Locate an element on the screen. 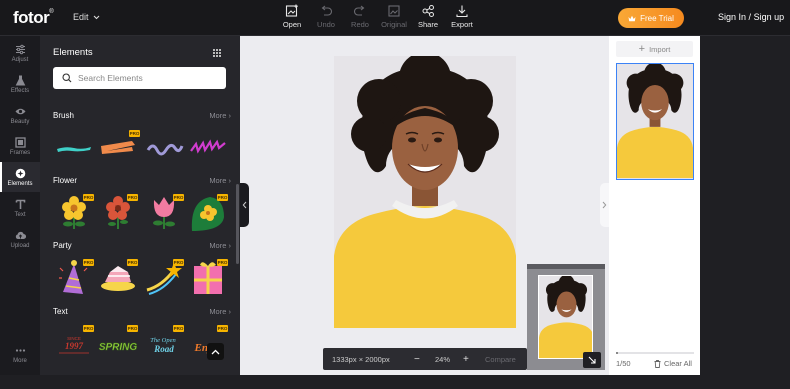  scroll-to-top-button is located at coordinates (215, 351).